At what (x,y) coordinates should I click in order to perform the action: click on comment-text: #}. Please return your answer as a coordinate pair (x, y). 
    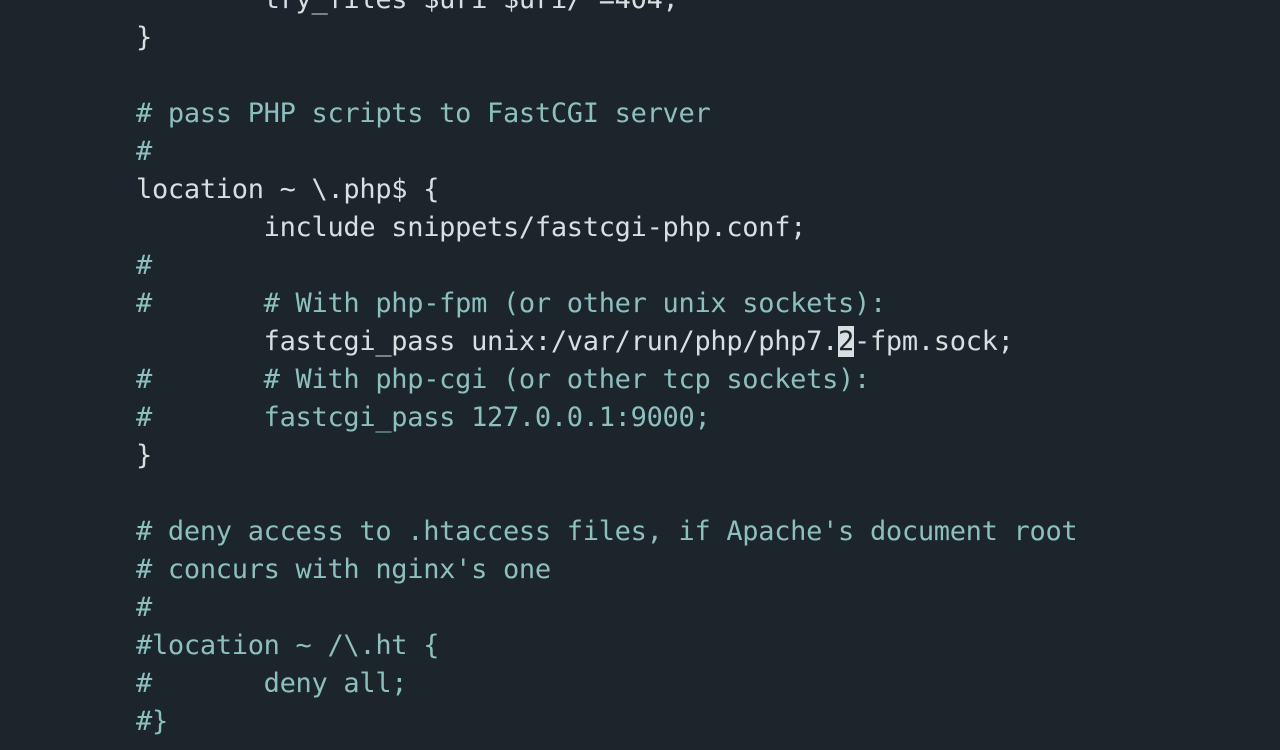
    Looking at the image, I should click on (152, 721).